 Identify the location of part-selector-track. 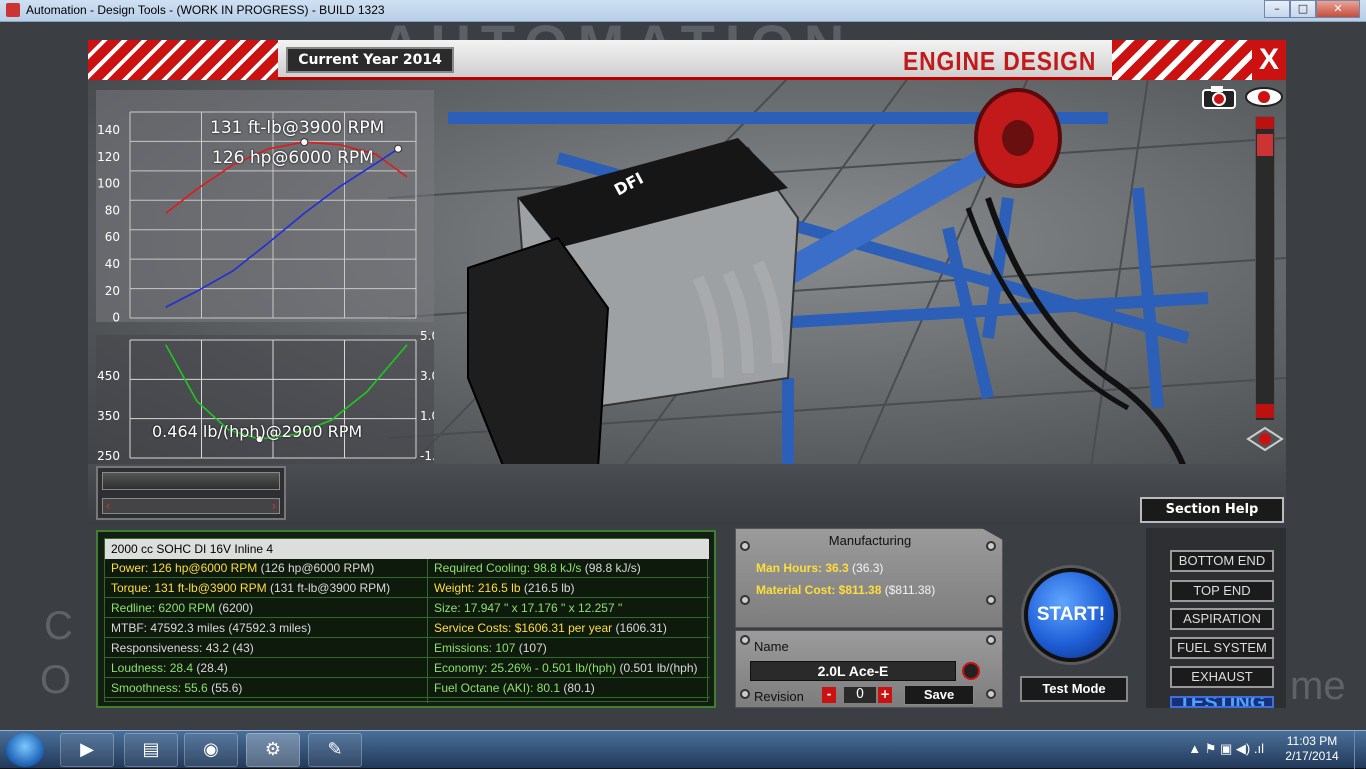
(191, 506).